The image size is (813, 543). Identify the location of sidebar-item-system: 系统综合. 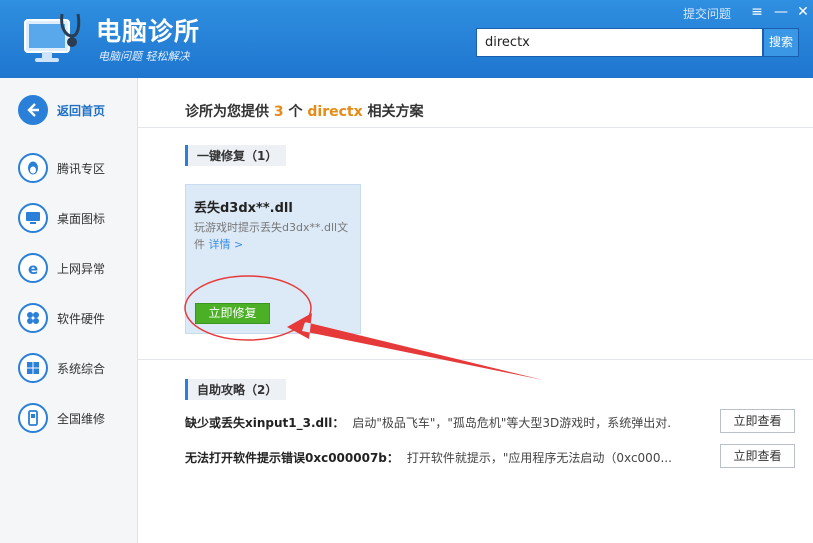
(61, 368).